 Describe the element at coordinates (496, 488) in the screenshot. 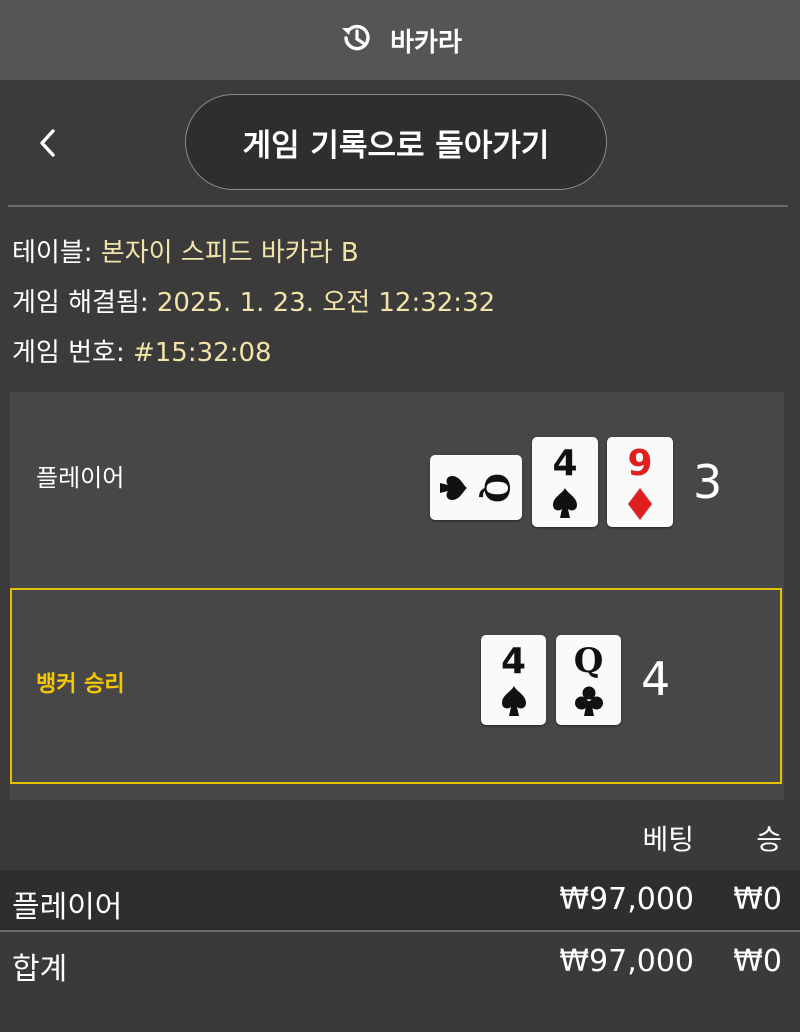

I see `player-card-1-rank: Q` at that location.